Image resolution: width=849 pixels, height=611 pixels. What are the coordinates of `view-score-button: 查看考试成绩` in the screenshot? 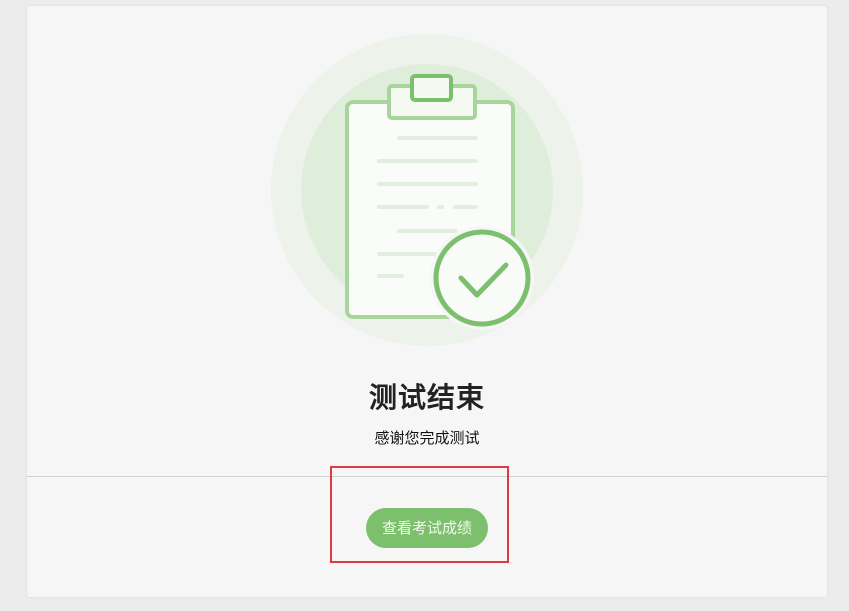 It's located at (427, 528).